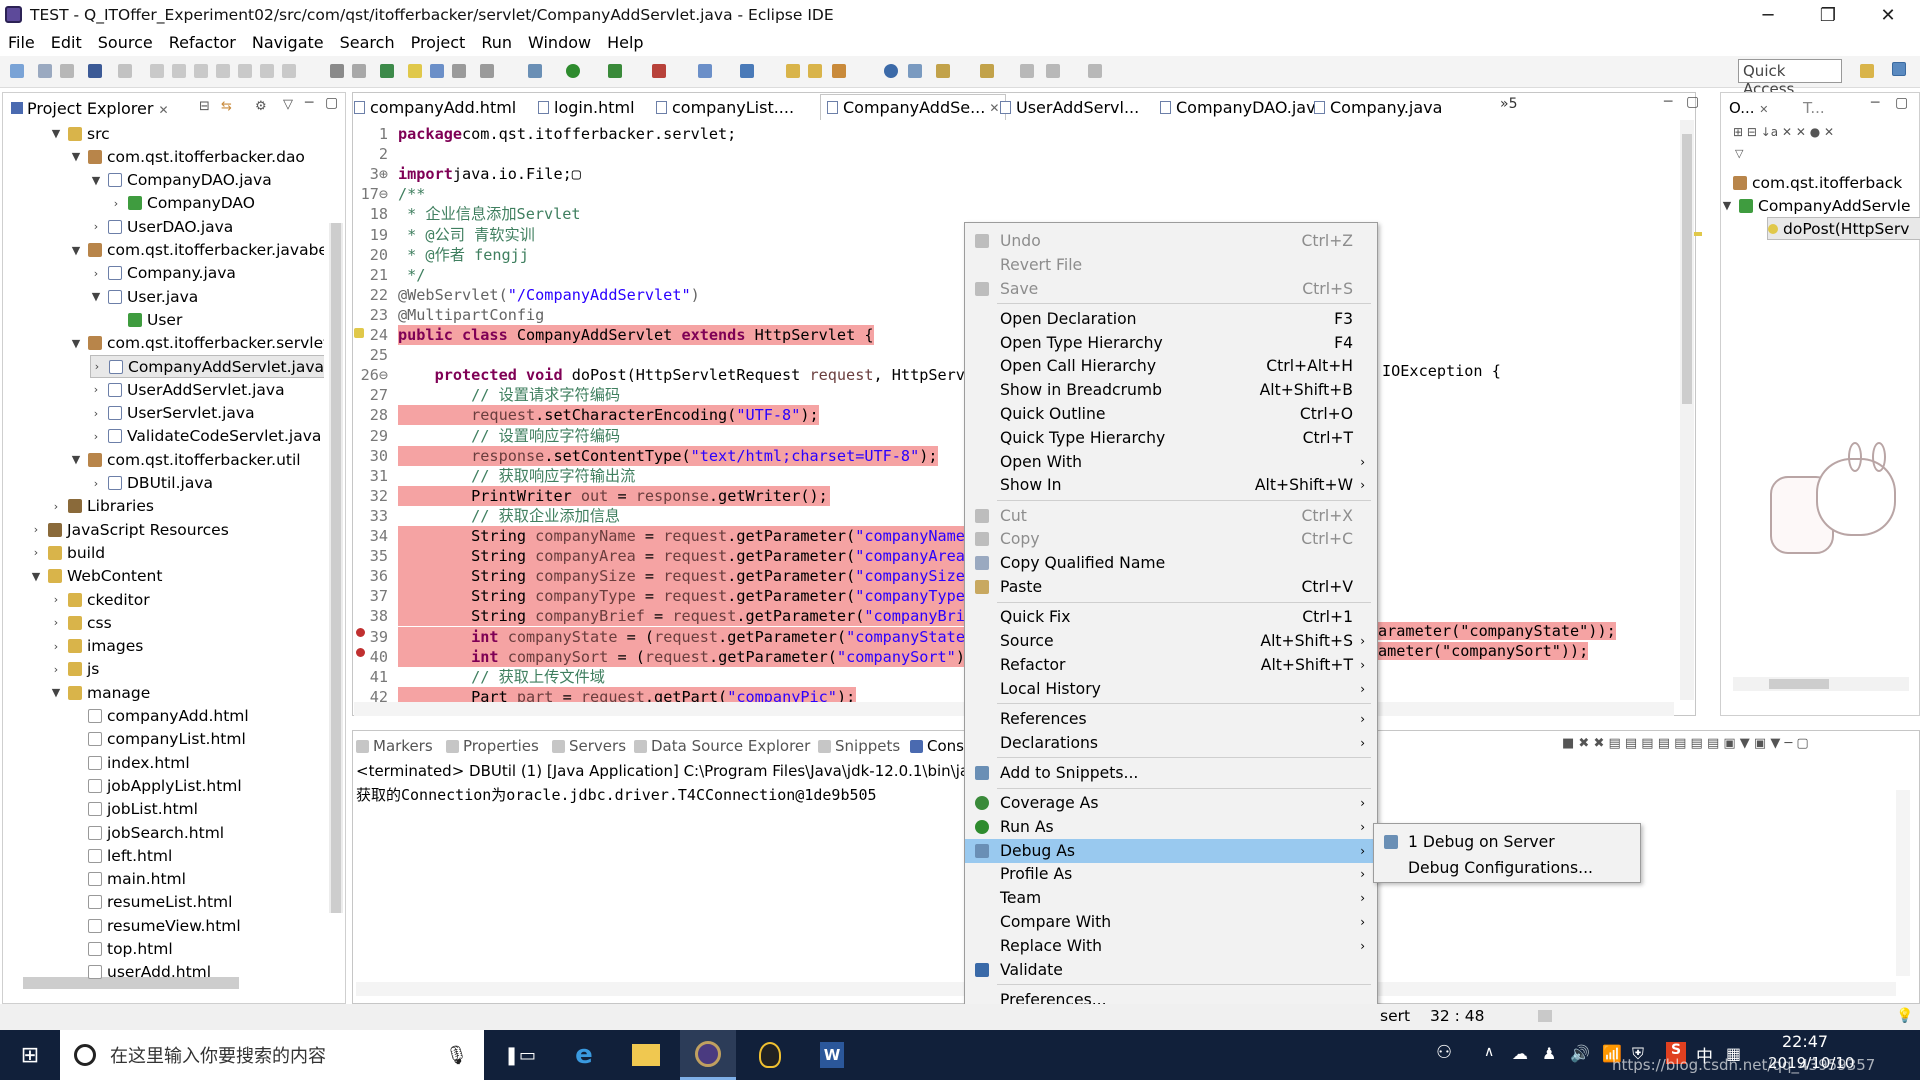 The image size is (1920, 1080). What do you see at coordinates (90, 109) in the screenshot?
I see `project-explorer-tab: Project Explorer ✕` at bounding box center [90, 109].